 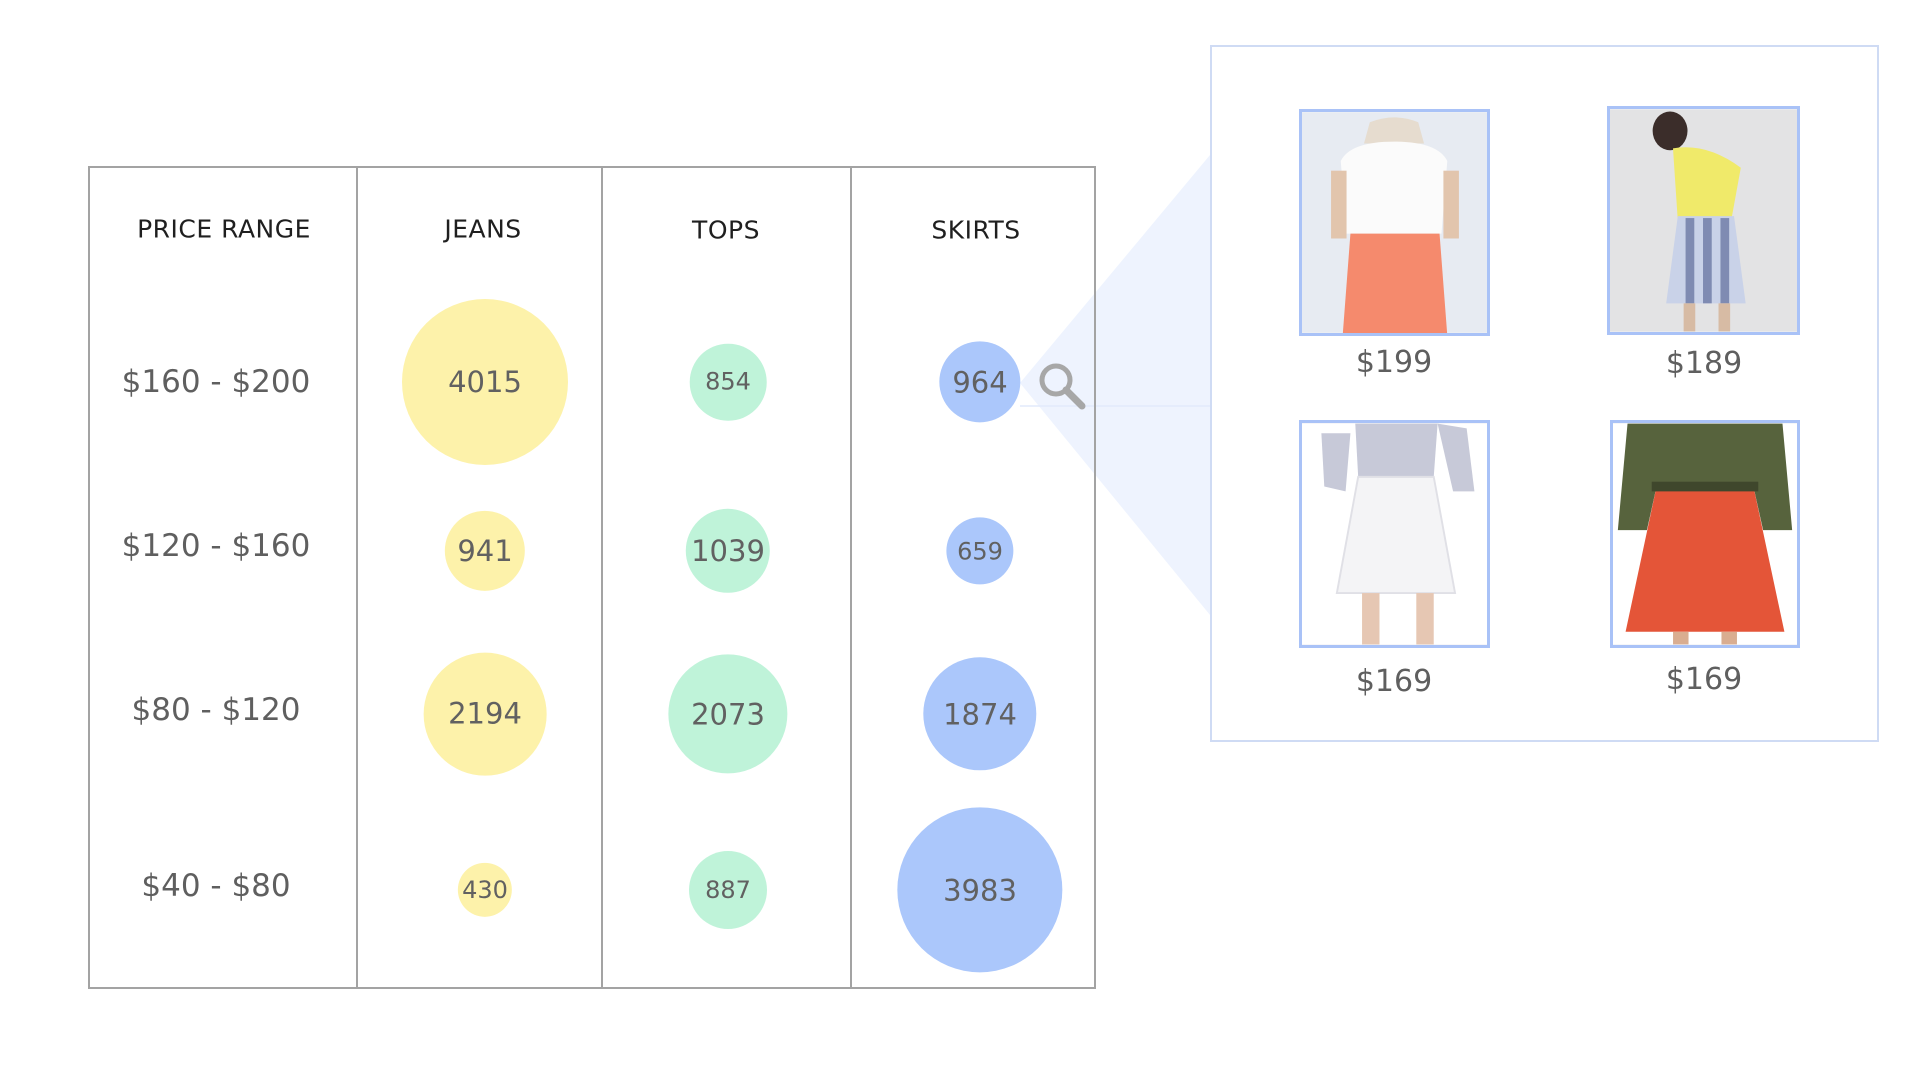 I want to click on bubble-jeans: 2194, so click(x=485, y=714).